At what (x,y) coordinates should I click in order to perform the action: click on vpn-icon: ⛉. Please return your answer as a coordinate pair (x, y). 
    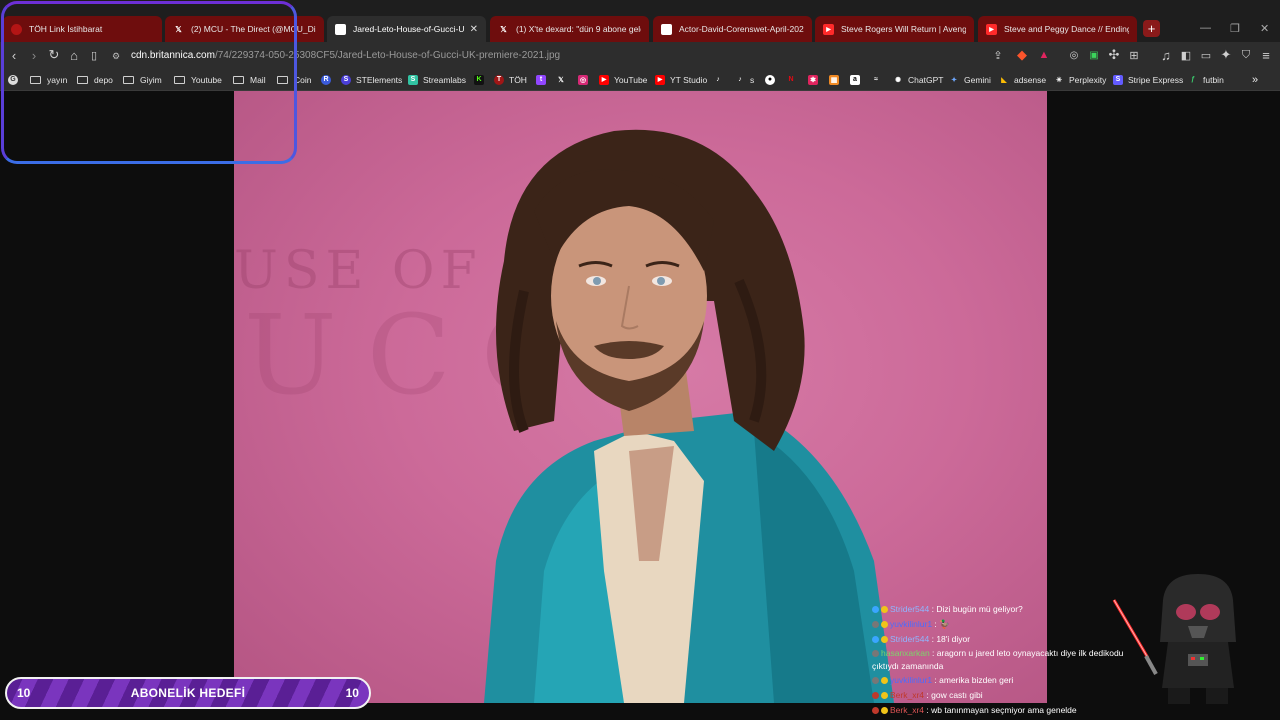
    Looking at the image, I should click on (1246, 55).